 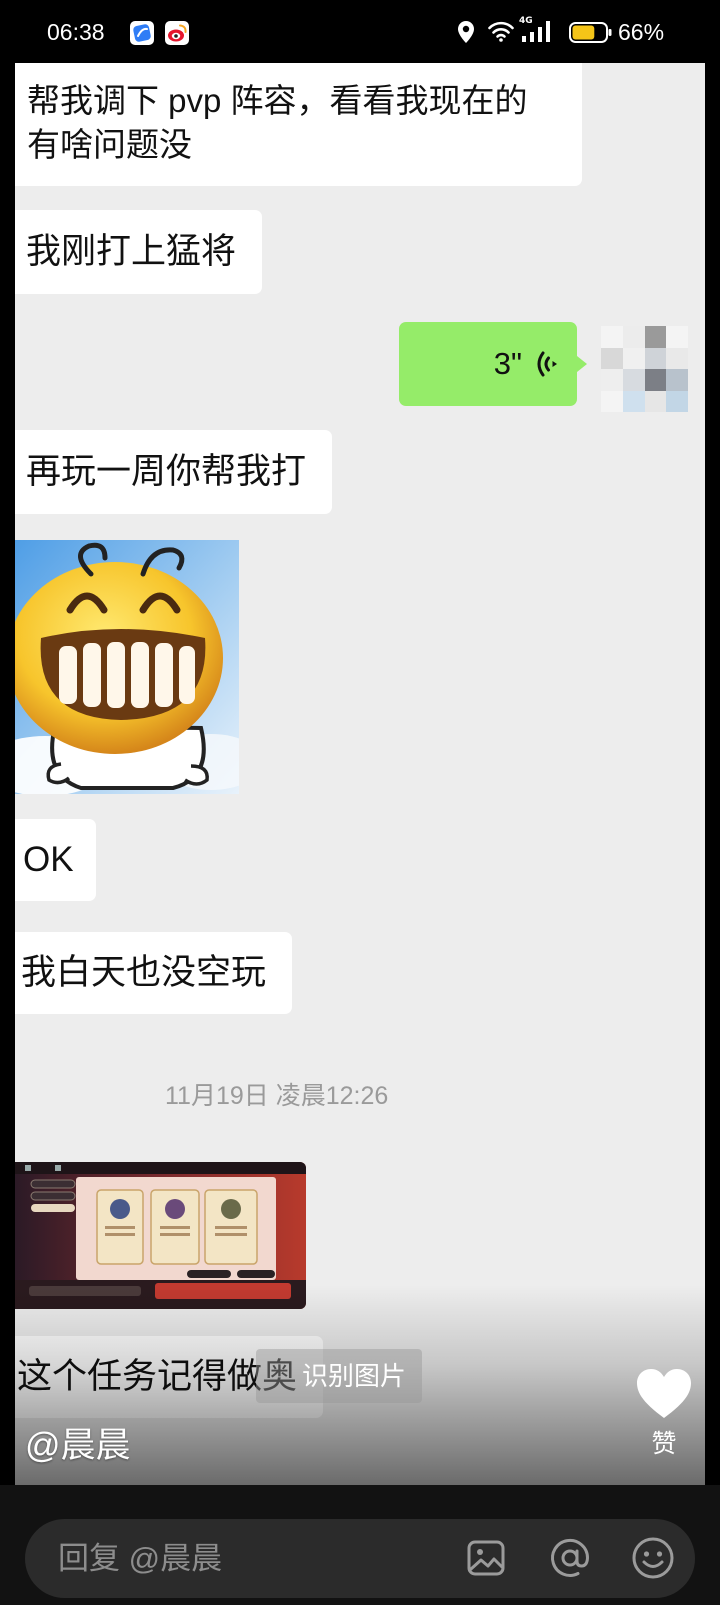 What do you see at coordinates (53, 1195) in the screenshot?
I see `thumbnail-menu` at bounding box center [53, 1195].